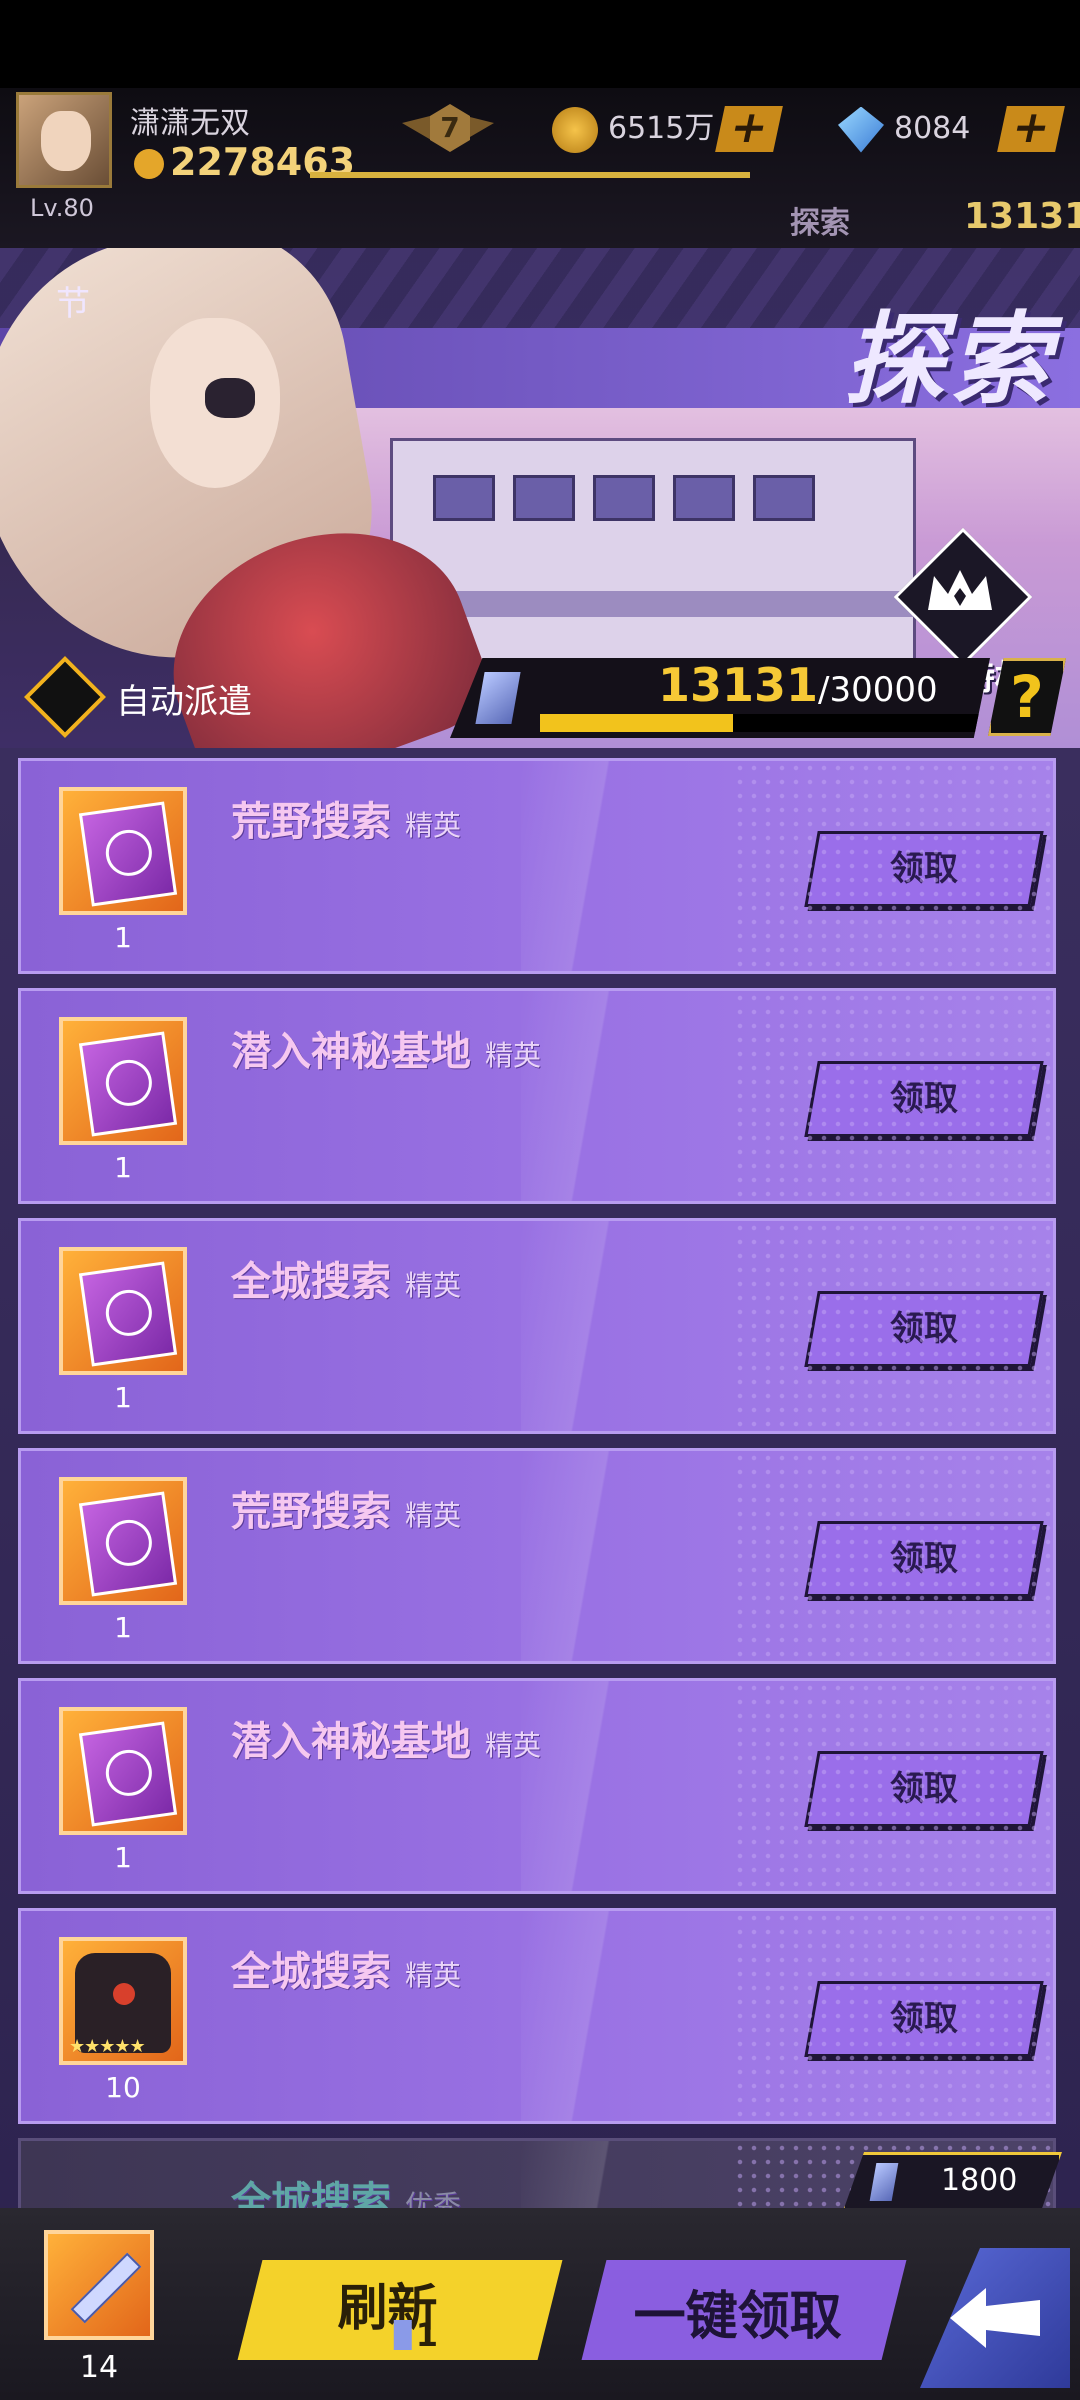 The width and height of the screenshot is (1080, 2400). I want to click on add-gold-button: +, so click(749, 127).